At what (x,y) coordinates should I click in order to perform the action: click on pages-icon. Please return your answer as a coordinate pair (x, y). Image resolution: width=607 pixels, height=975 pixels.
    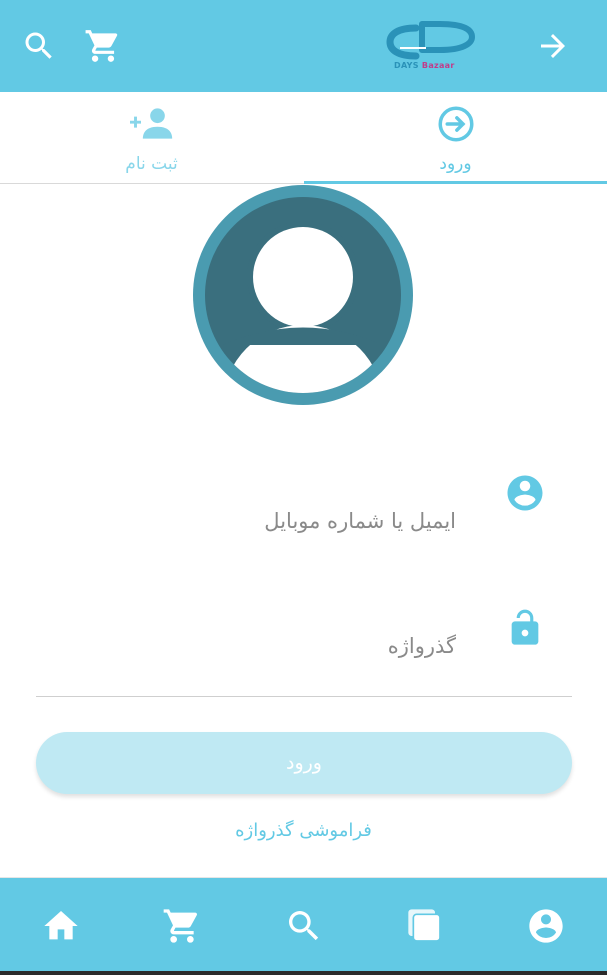
    Looking at the image, I should click on (424, 925).